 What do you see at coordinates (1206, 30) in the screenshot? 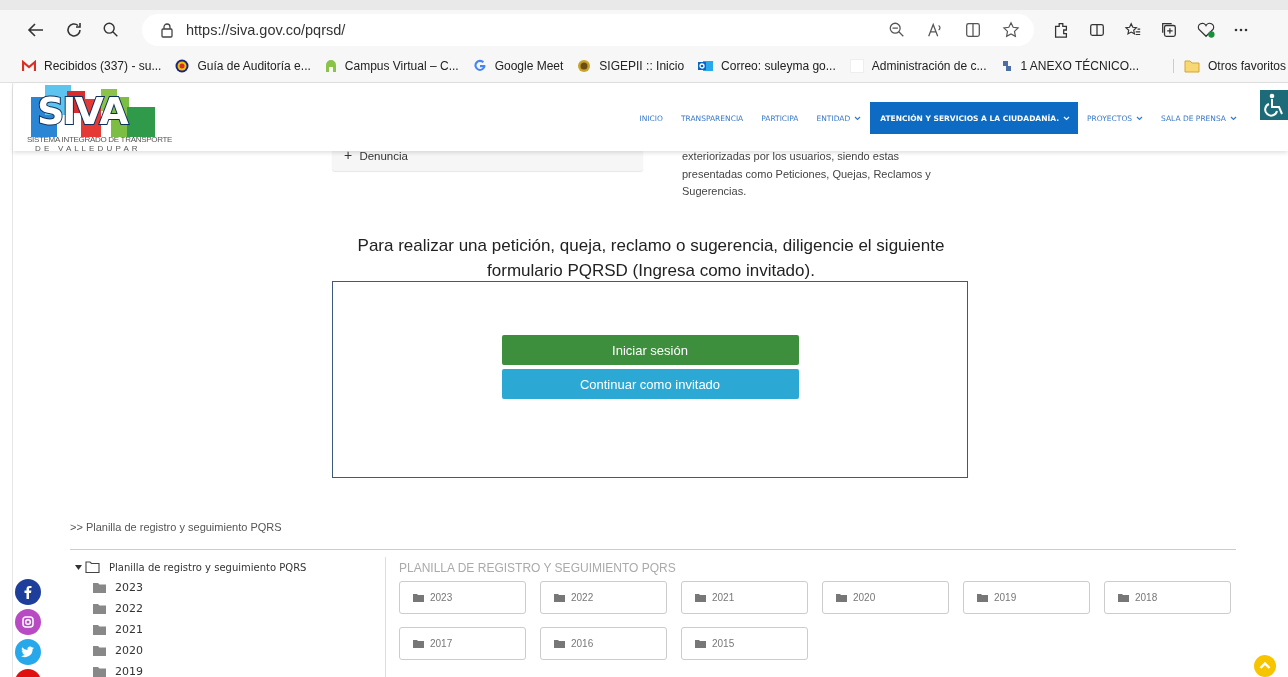
I see `heart-icon` at bounding box center [1206, 30].